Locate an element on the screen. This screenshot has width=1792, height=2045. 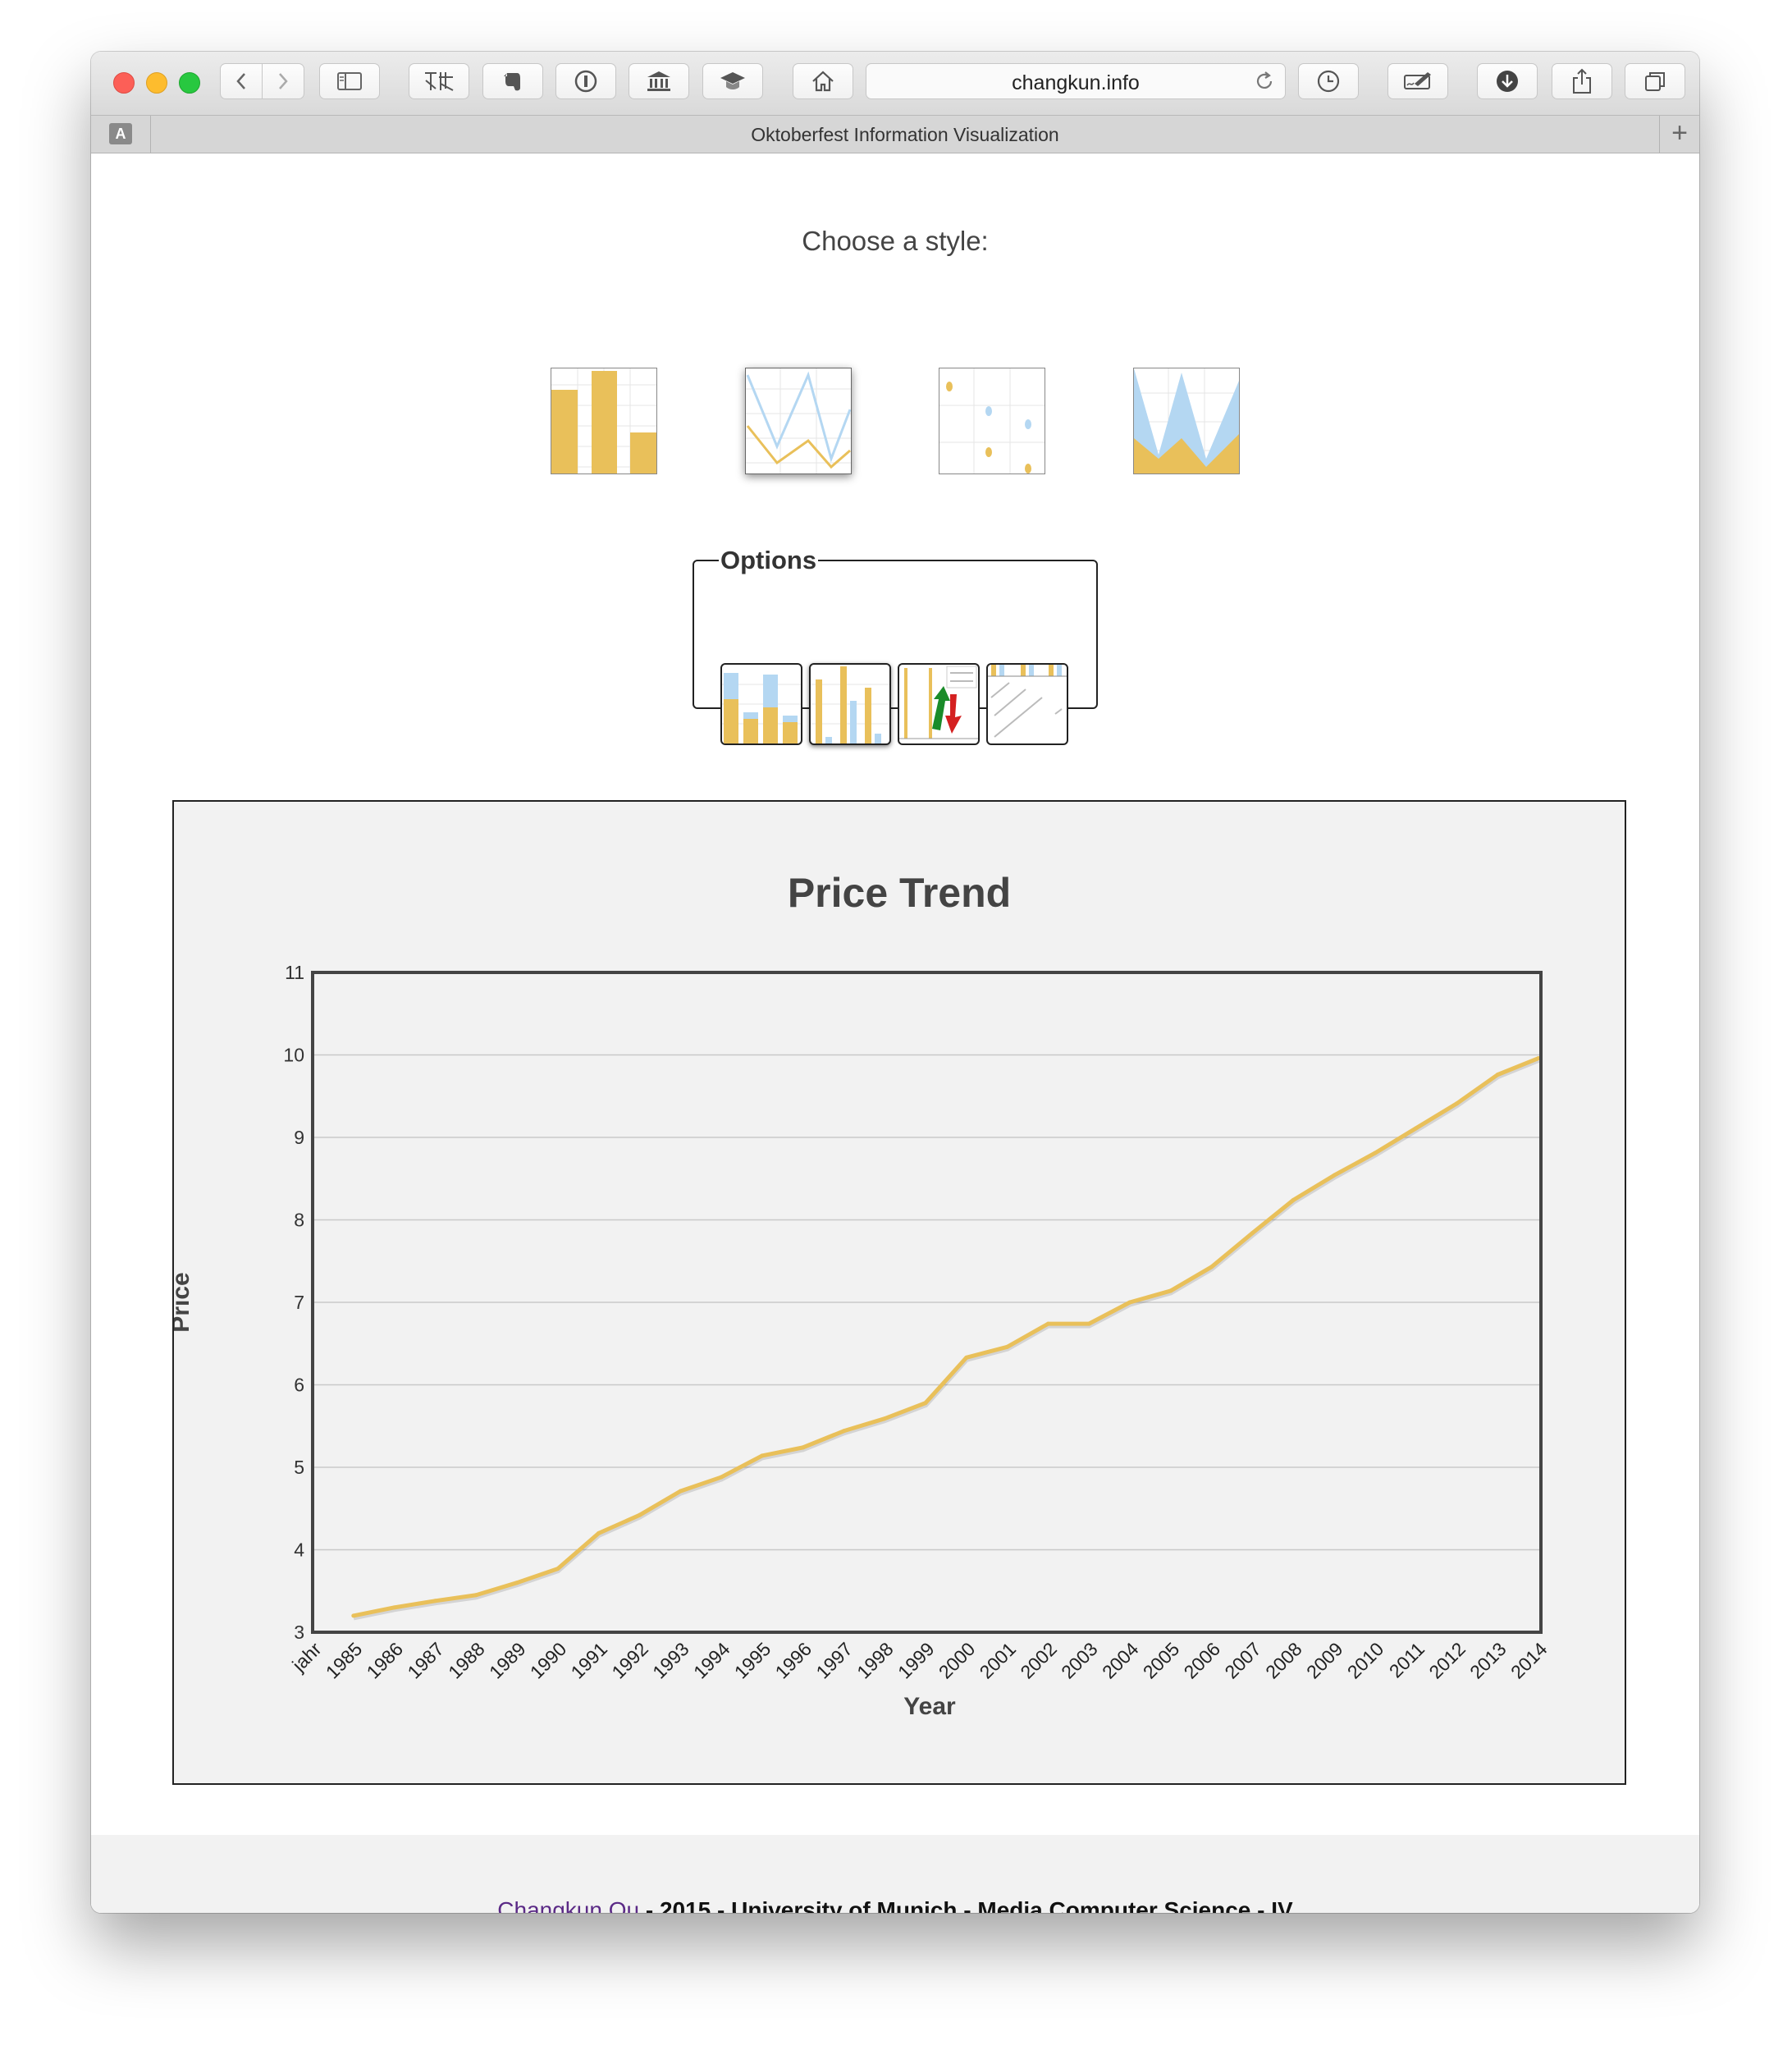
style-bar-chart-button is located at coordinates (604, 421).